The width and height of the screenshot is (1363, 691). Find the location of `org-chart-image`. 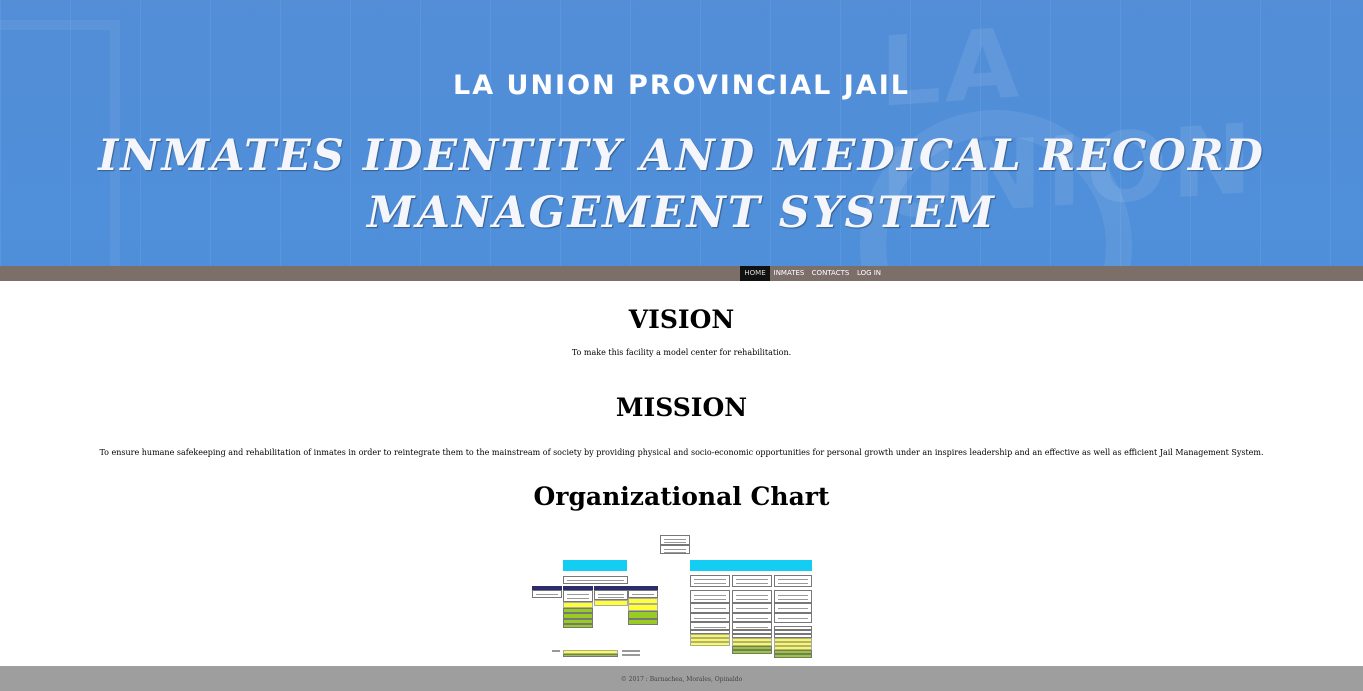

org-chart-image is located at coordinates (680, 596).